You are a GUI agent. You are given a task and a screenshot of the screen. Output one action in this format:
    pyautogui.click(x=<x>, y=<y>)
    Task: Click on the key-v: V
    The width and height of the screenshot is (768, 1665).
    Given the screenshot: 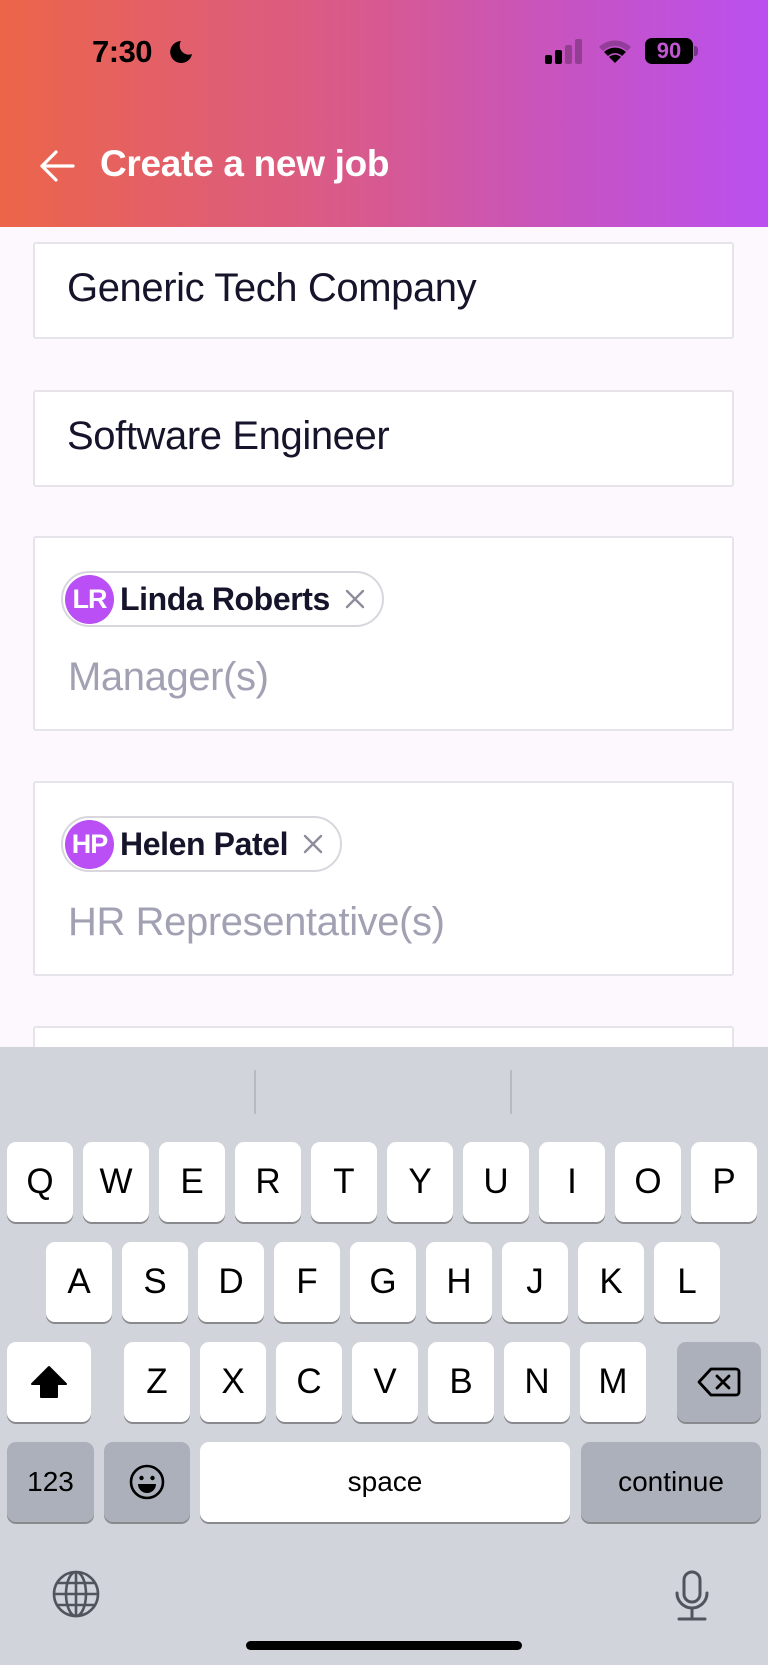 What is the action you would take?
    pyautogui.click(x=385, y=1382)
    